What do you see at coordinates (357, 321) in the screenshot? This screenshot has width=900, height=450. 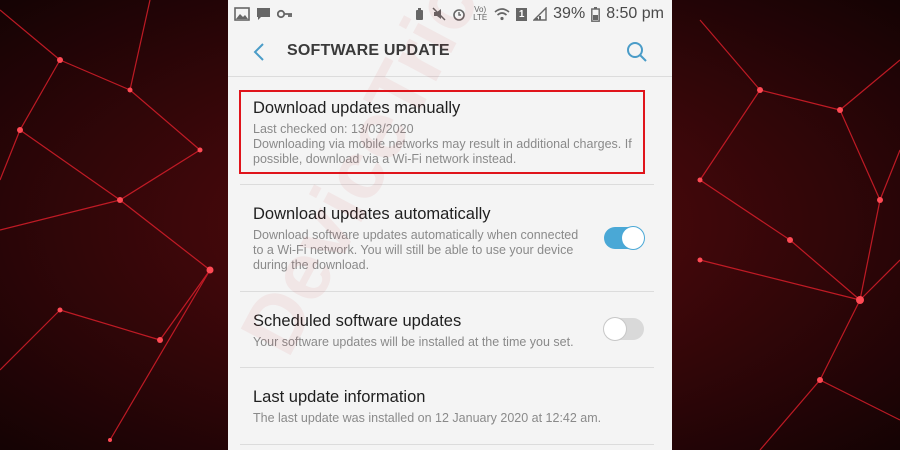 I see `setting-title: Scheduled software updates` at bounding box center [357, 321].